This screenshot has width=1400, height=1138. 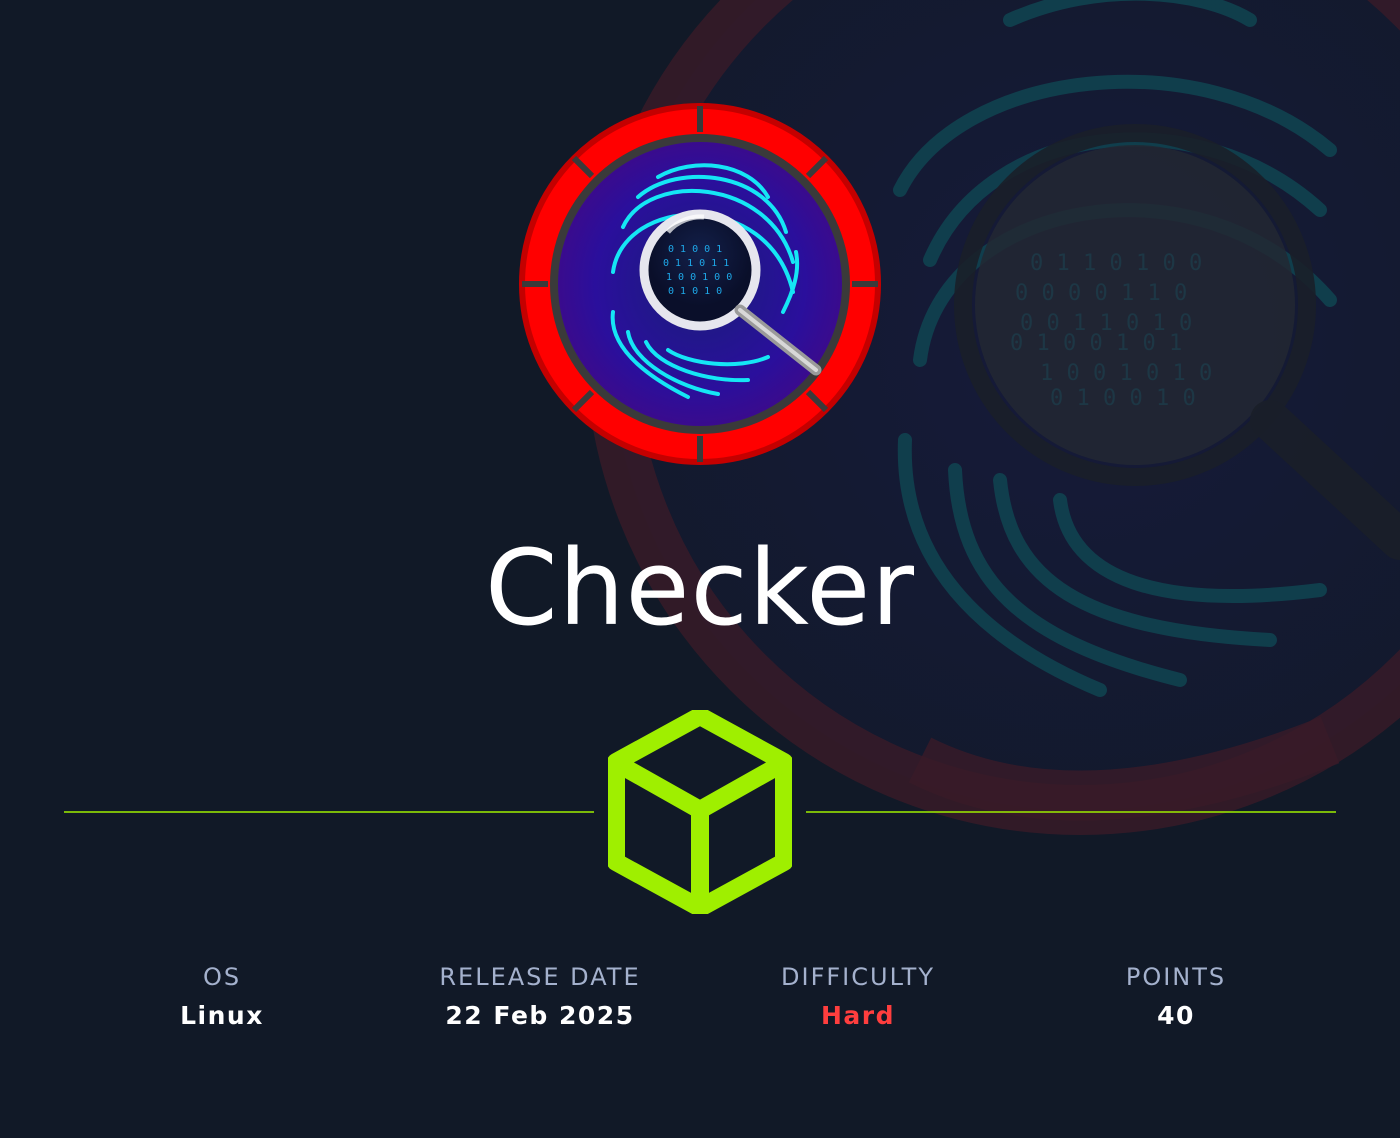 I want to click on stat-difficulty: DIFFICULTY Hard, so click(x=858, y=999).